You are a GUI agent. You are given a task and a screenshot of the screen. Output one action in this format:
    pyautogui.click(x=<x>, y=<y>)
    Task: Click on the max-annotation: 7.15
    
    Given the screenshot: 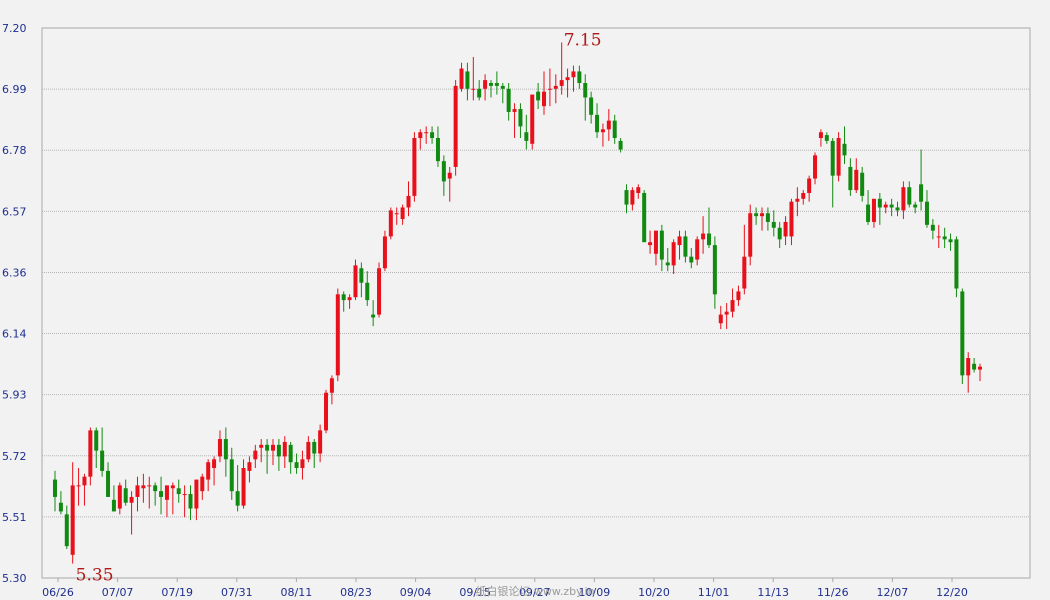 What is the action you would take?
    pyautogui.click(x=583, y=40)
    